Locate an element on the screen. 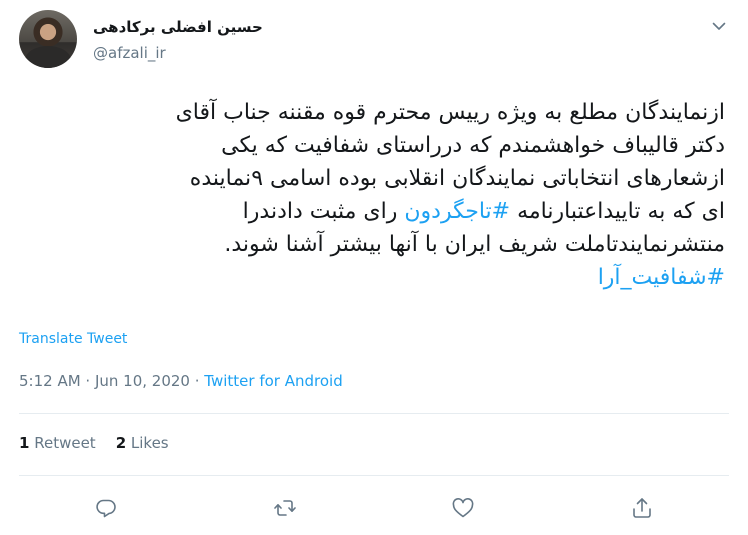 This screenshot has width=748, height=535. translate-tweet-link: Translate Tweet is located at coordinates (73, 339).